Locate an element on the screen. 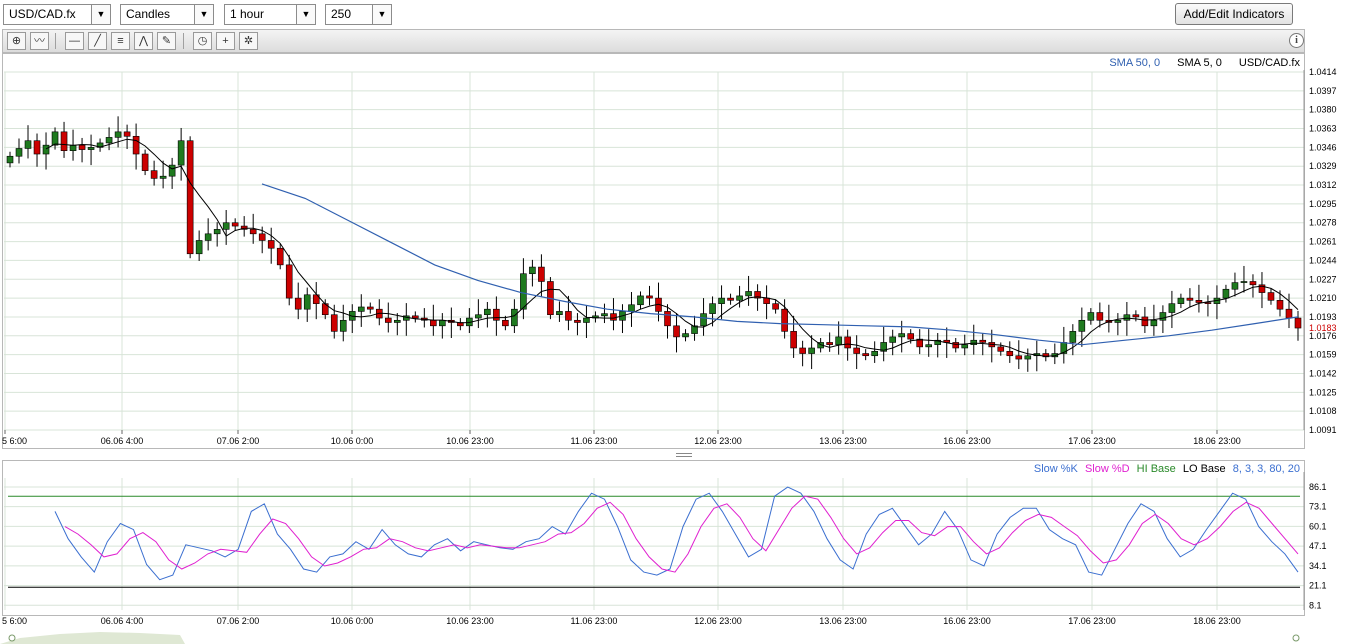  price-y-tick-label: 1.0397 is located at coordinates (1323, 91).